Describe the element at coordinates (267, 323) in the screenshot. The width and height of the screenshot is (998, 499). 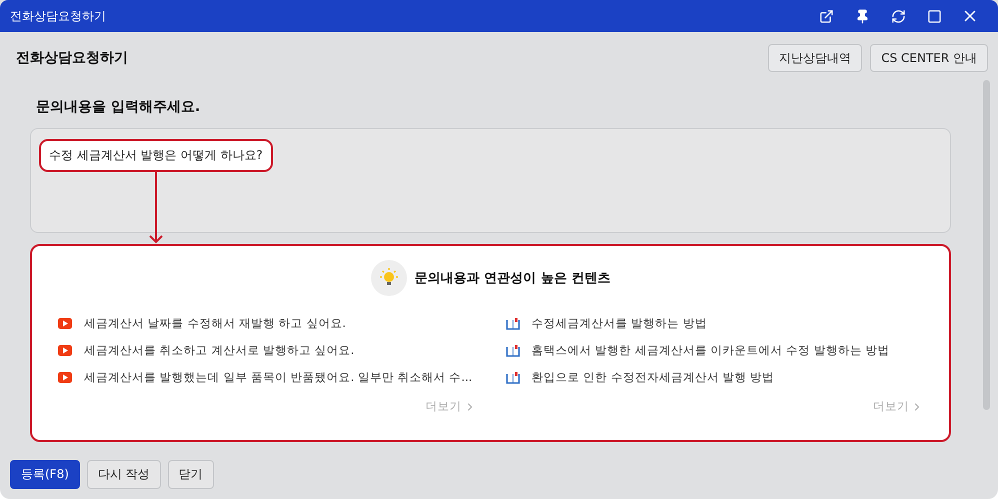
I see `content-link: 세금계산서 날짜를 수정해서 재발행 하고 싶어요.` at that location.